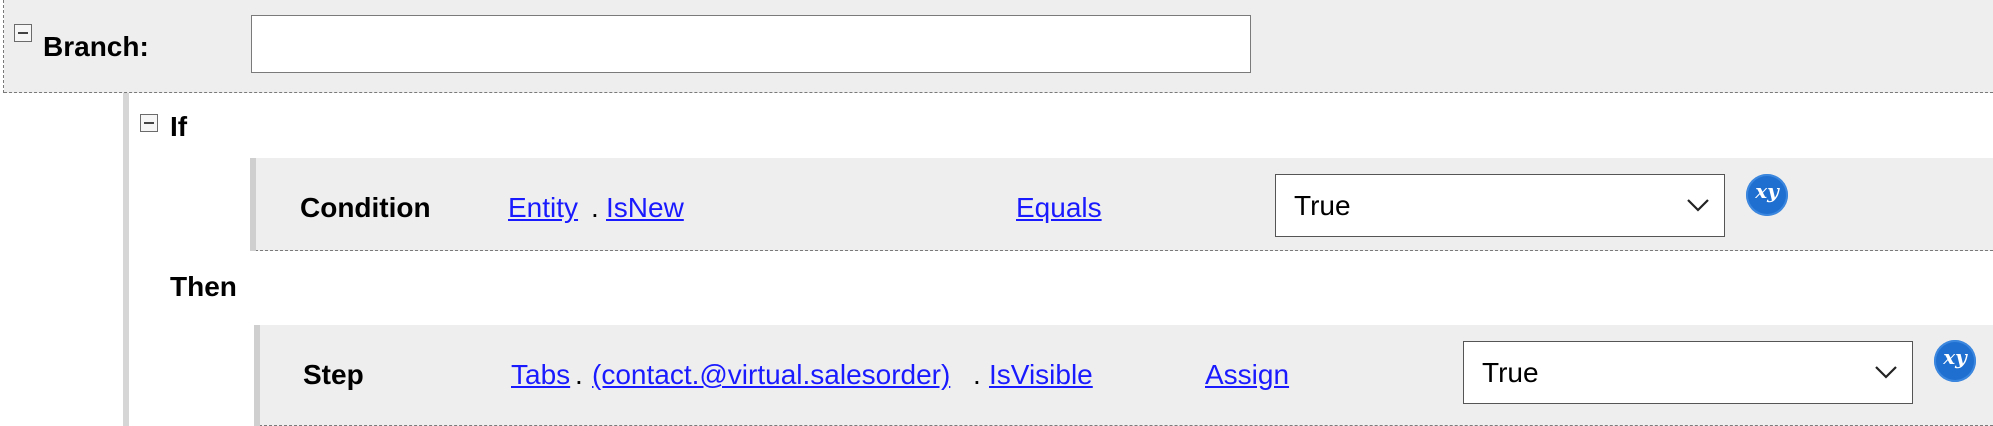 Image resolution: width=1993 pixels, height=426 pixels. Describe the element at coordinates (645, 208) in the screenshot. I see `condition-field-link: IsNew` at that location.